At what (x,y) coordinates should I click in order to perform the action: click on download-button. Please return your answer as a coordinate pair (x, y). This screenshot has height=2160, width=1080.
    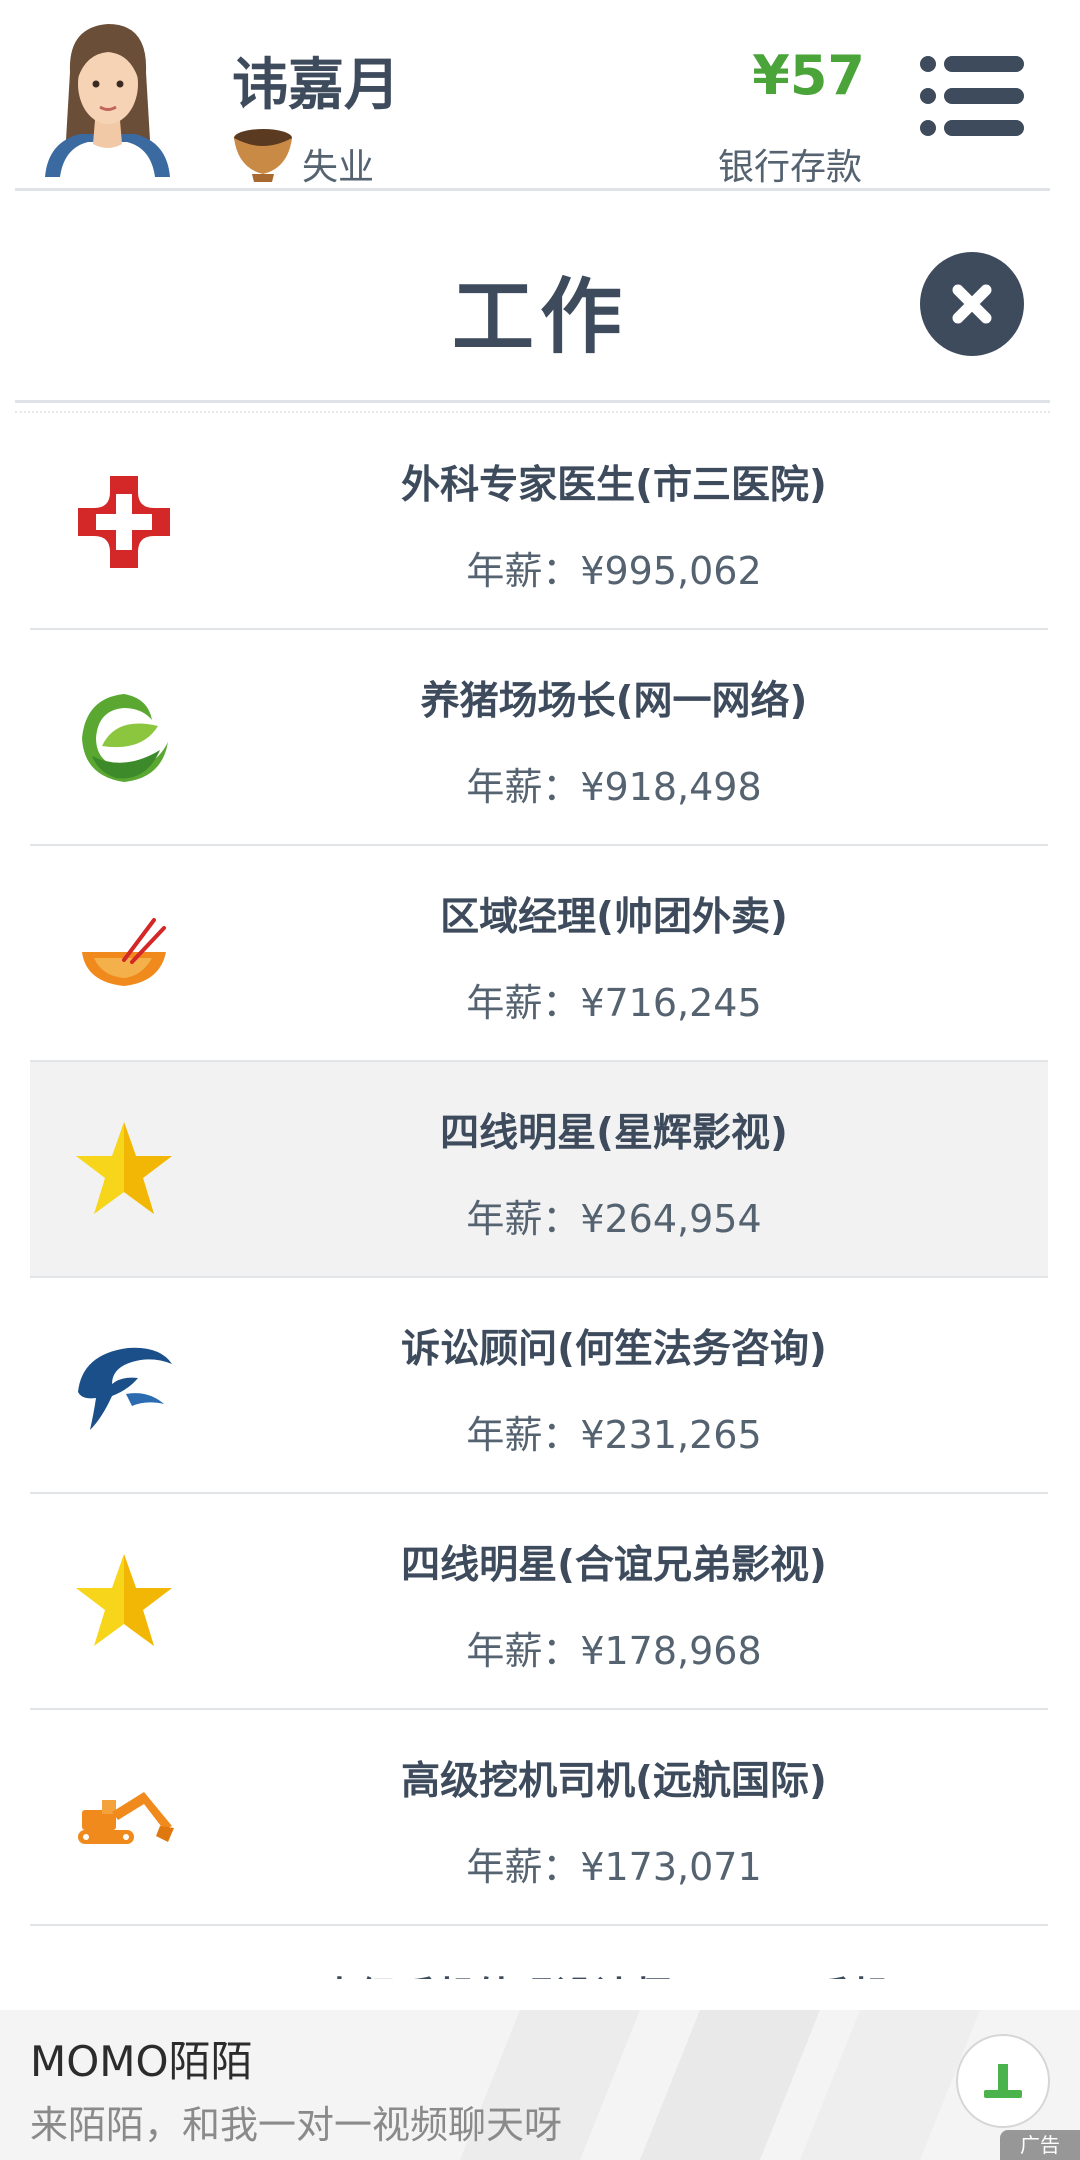
    Looking at the image, I should click on (1003, 2081).